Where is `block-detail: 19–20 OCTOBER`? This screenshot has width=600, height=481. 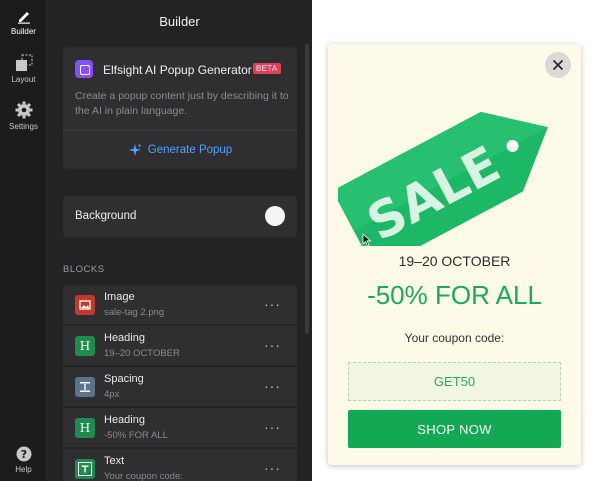 block-detail: 19–20 OCTOBER is located at coordinates (142, 353).